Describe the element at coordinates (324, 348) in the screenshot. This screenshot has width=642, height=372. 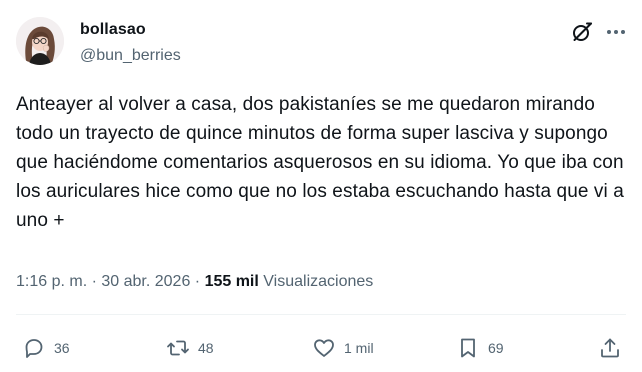
I see `heart-icon` at that location.